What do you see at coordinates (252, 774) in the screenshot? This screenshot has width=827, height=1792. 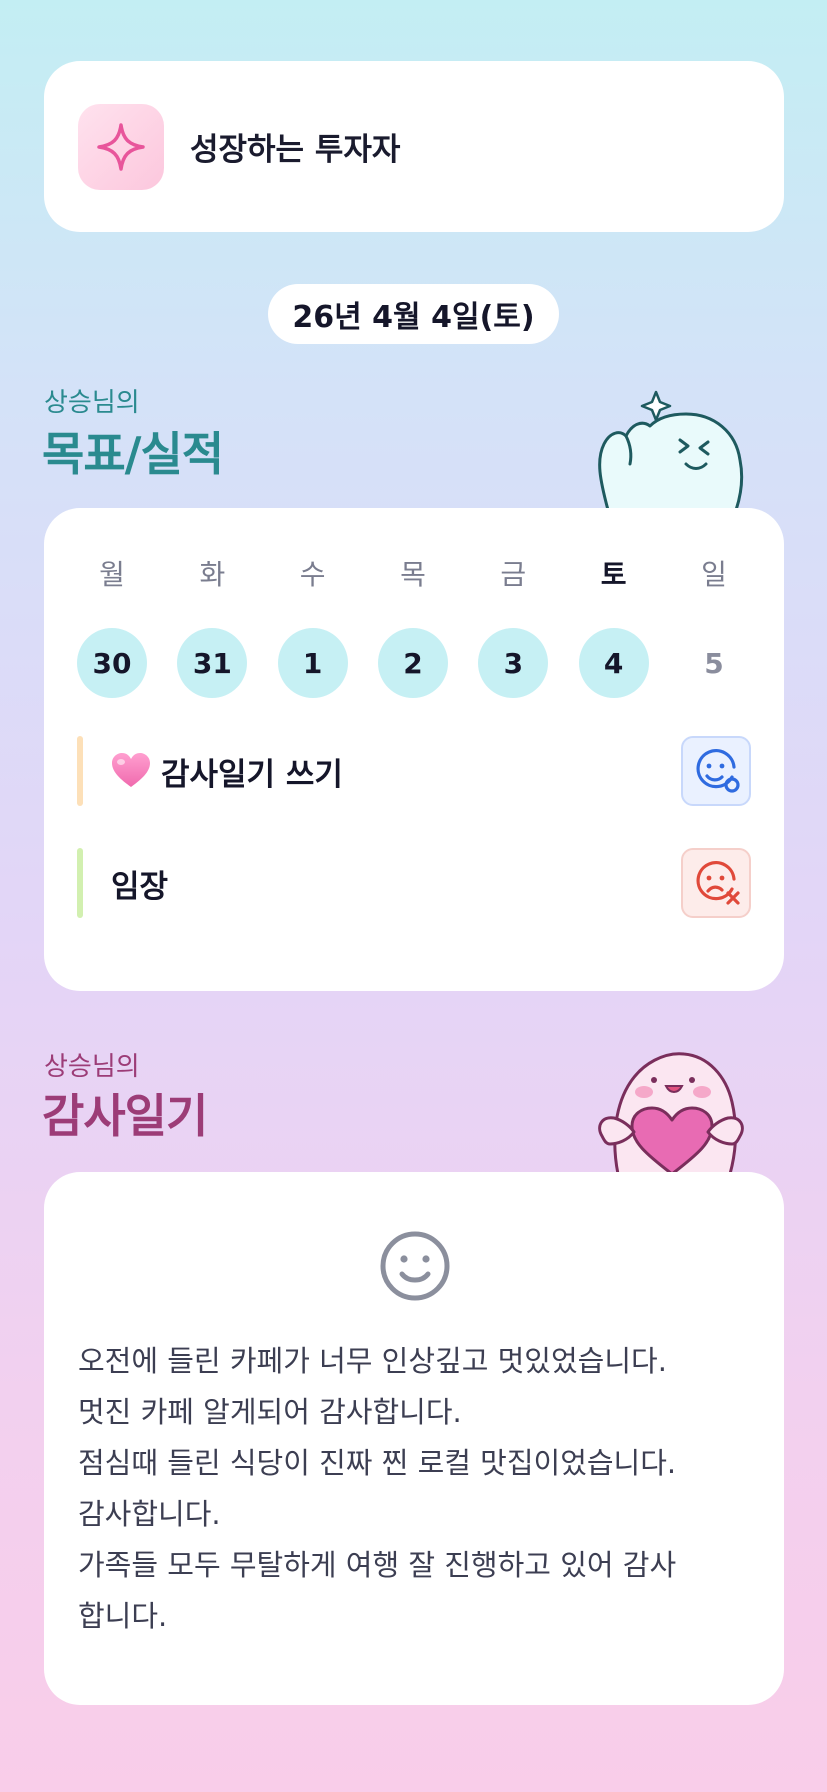 I see `goal-name: 감사일기 쓰기` at bounding box center [252, 774].